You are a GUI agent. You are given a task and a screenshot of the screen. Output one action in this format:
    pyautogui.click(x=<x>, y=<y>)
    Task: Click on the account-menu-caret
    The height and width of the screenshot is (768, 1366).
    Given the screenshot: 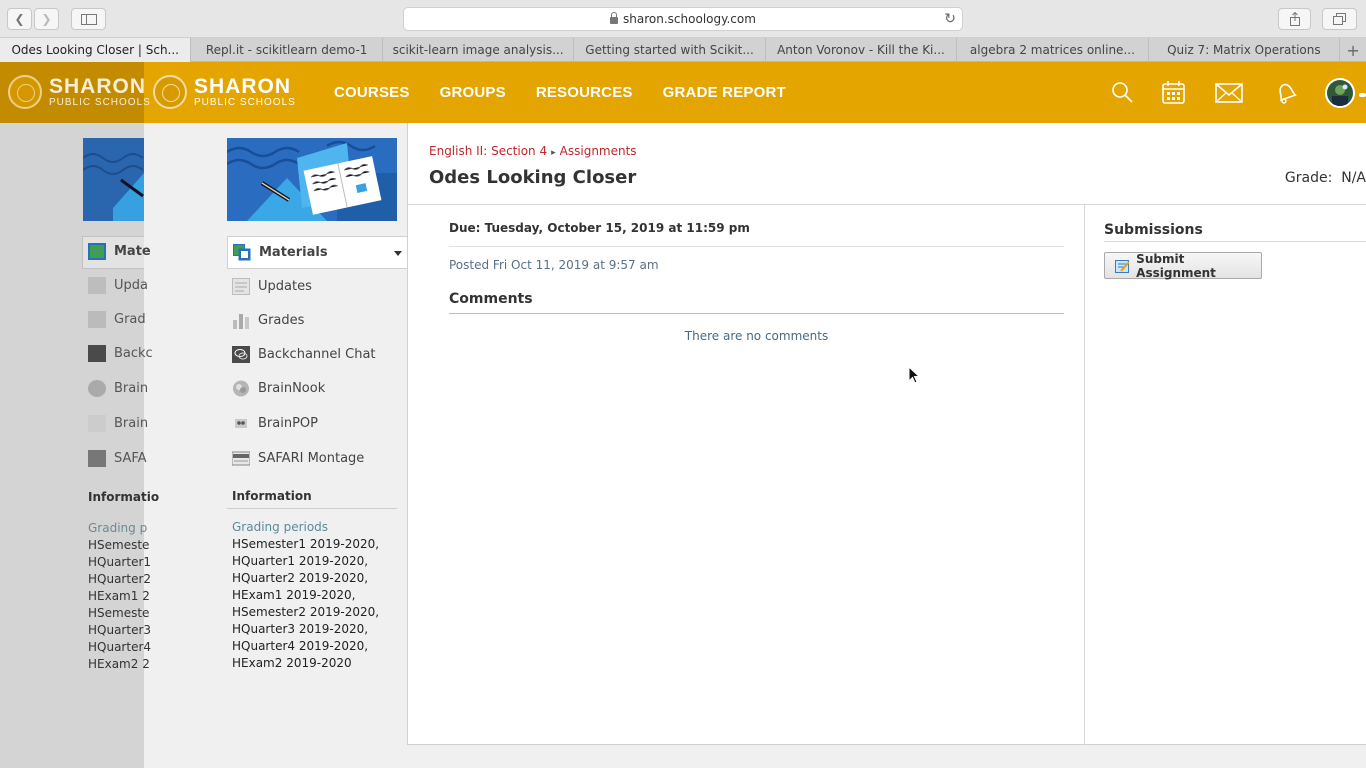 What is the action you would take?
    pyautogui.click(x=1362, y=95)
    